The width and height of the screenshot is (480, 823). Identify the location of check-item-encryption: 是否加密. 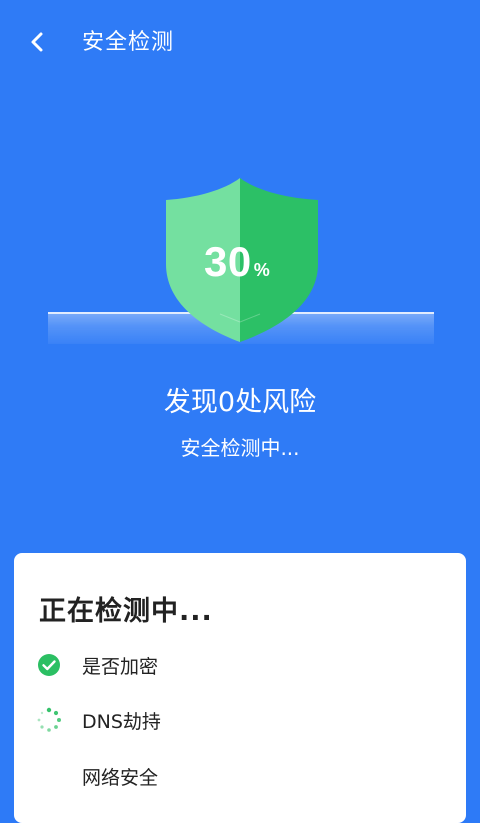
(97, 665).